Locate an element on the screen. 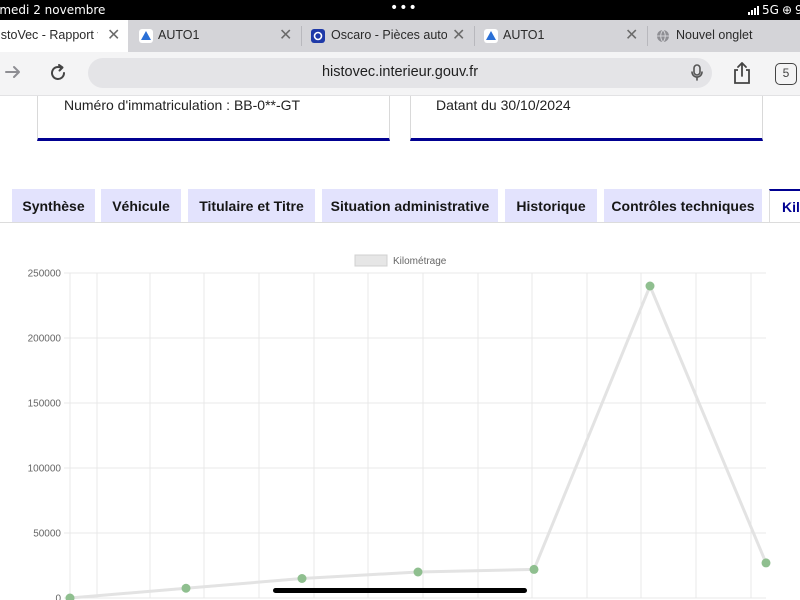 The height and width of the screenshot is (600, 800). location-icon: ⊕ is located at coordinates (786, 10).